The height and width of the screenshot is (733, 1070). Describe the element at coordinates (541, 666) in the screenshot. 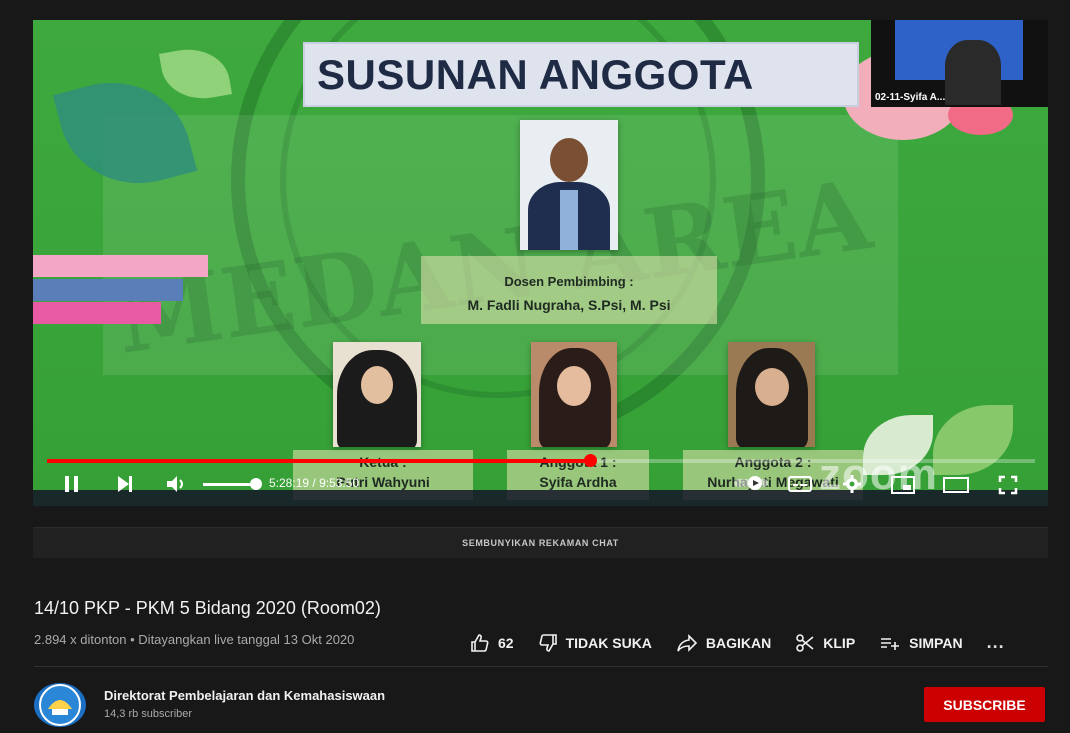

I see `divider` at that location.